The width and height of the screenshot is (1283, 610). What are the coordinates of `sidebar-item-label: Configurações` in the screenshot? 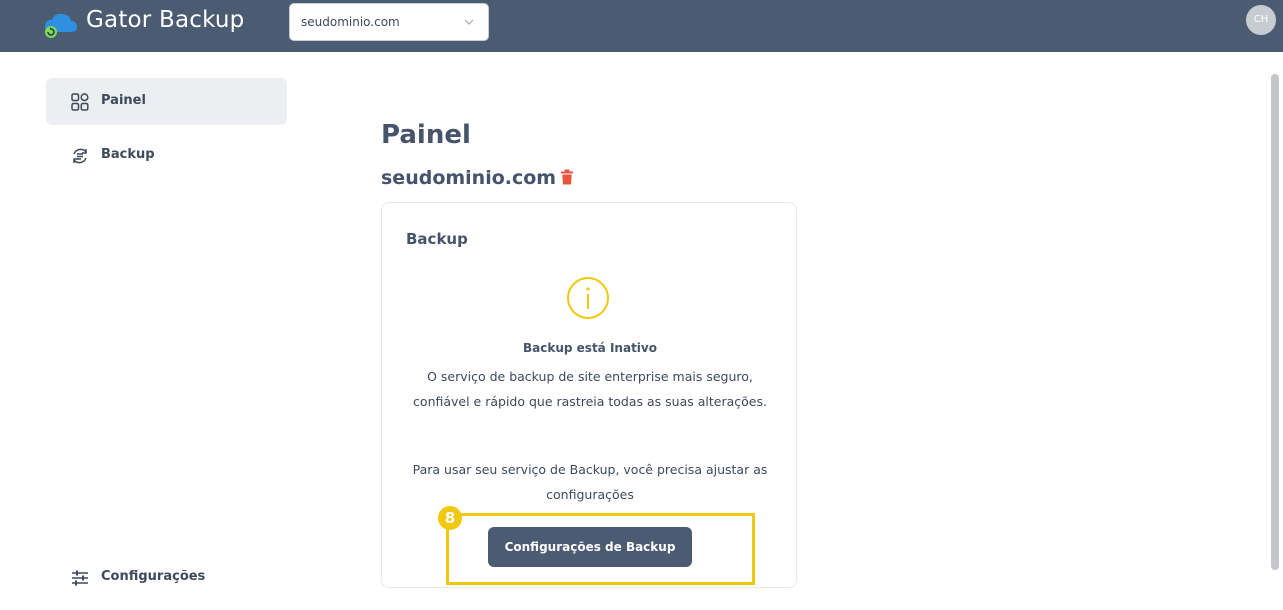 It's located at (153, 576).